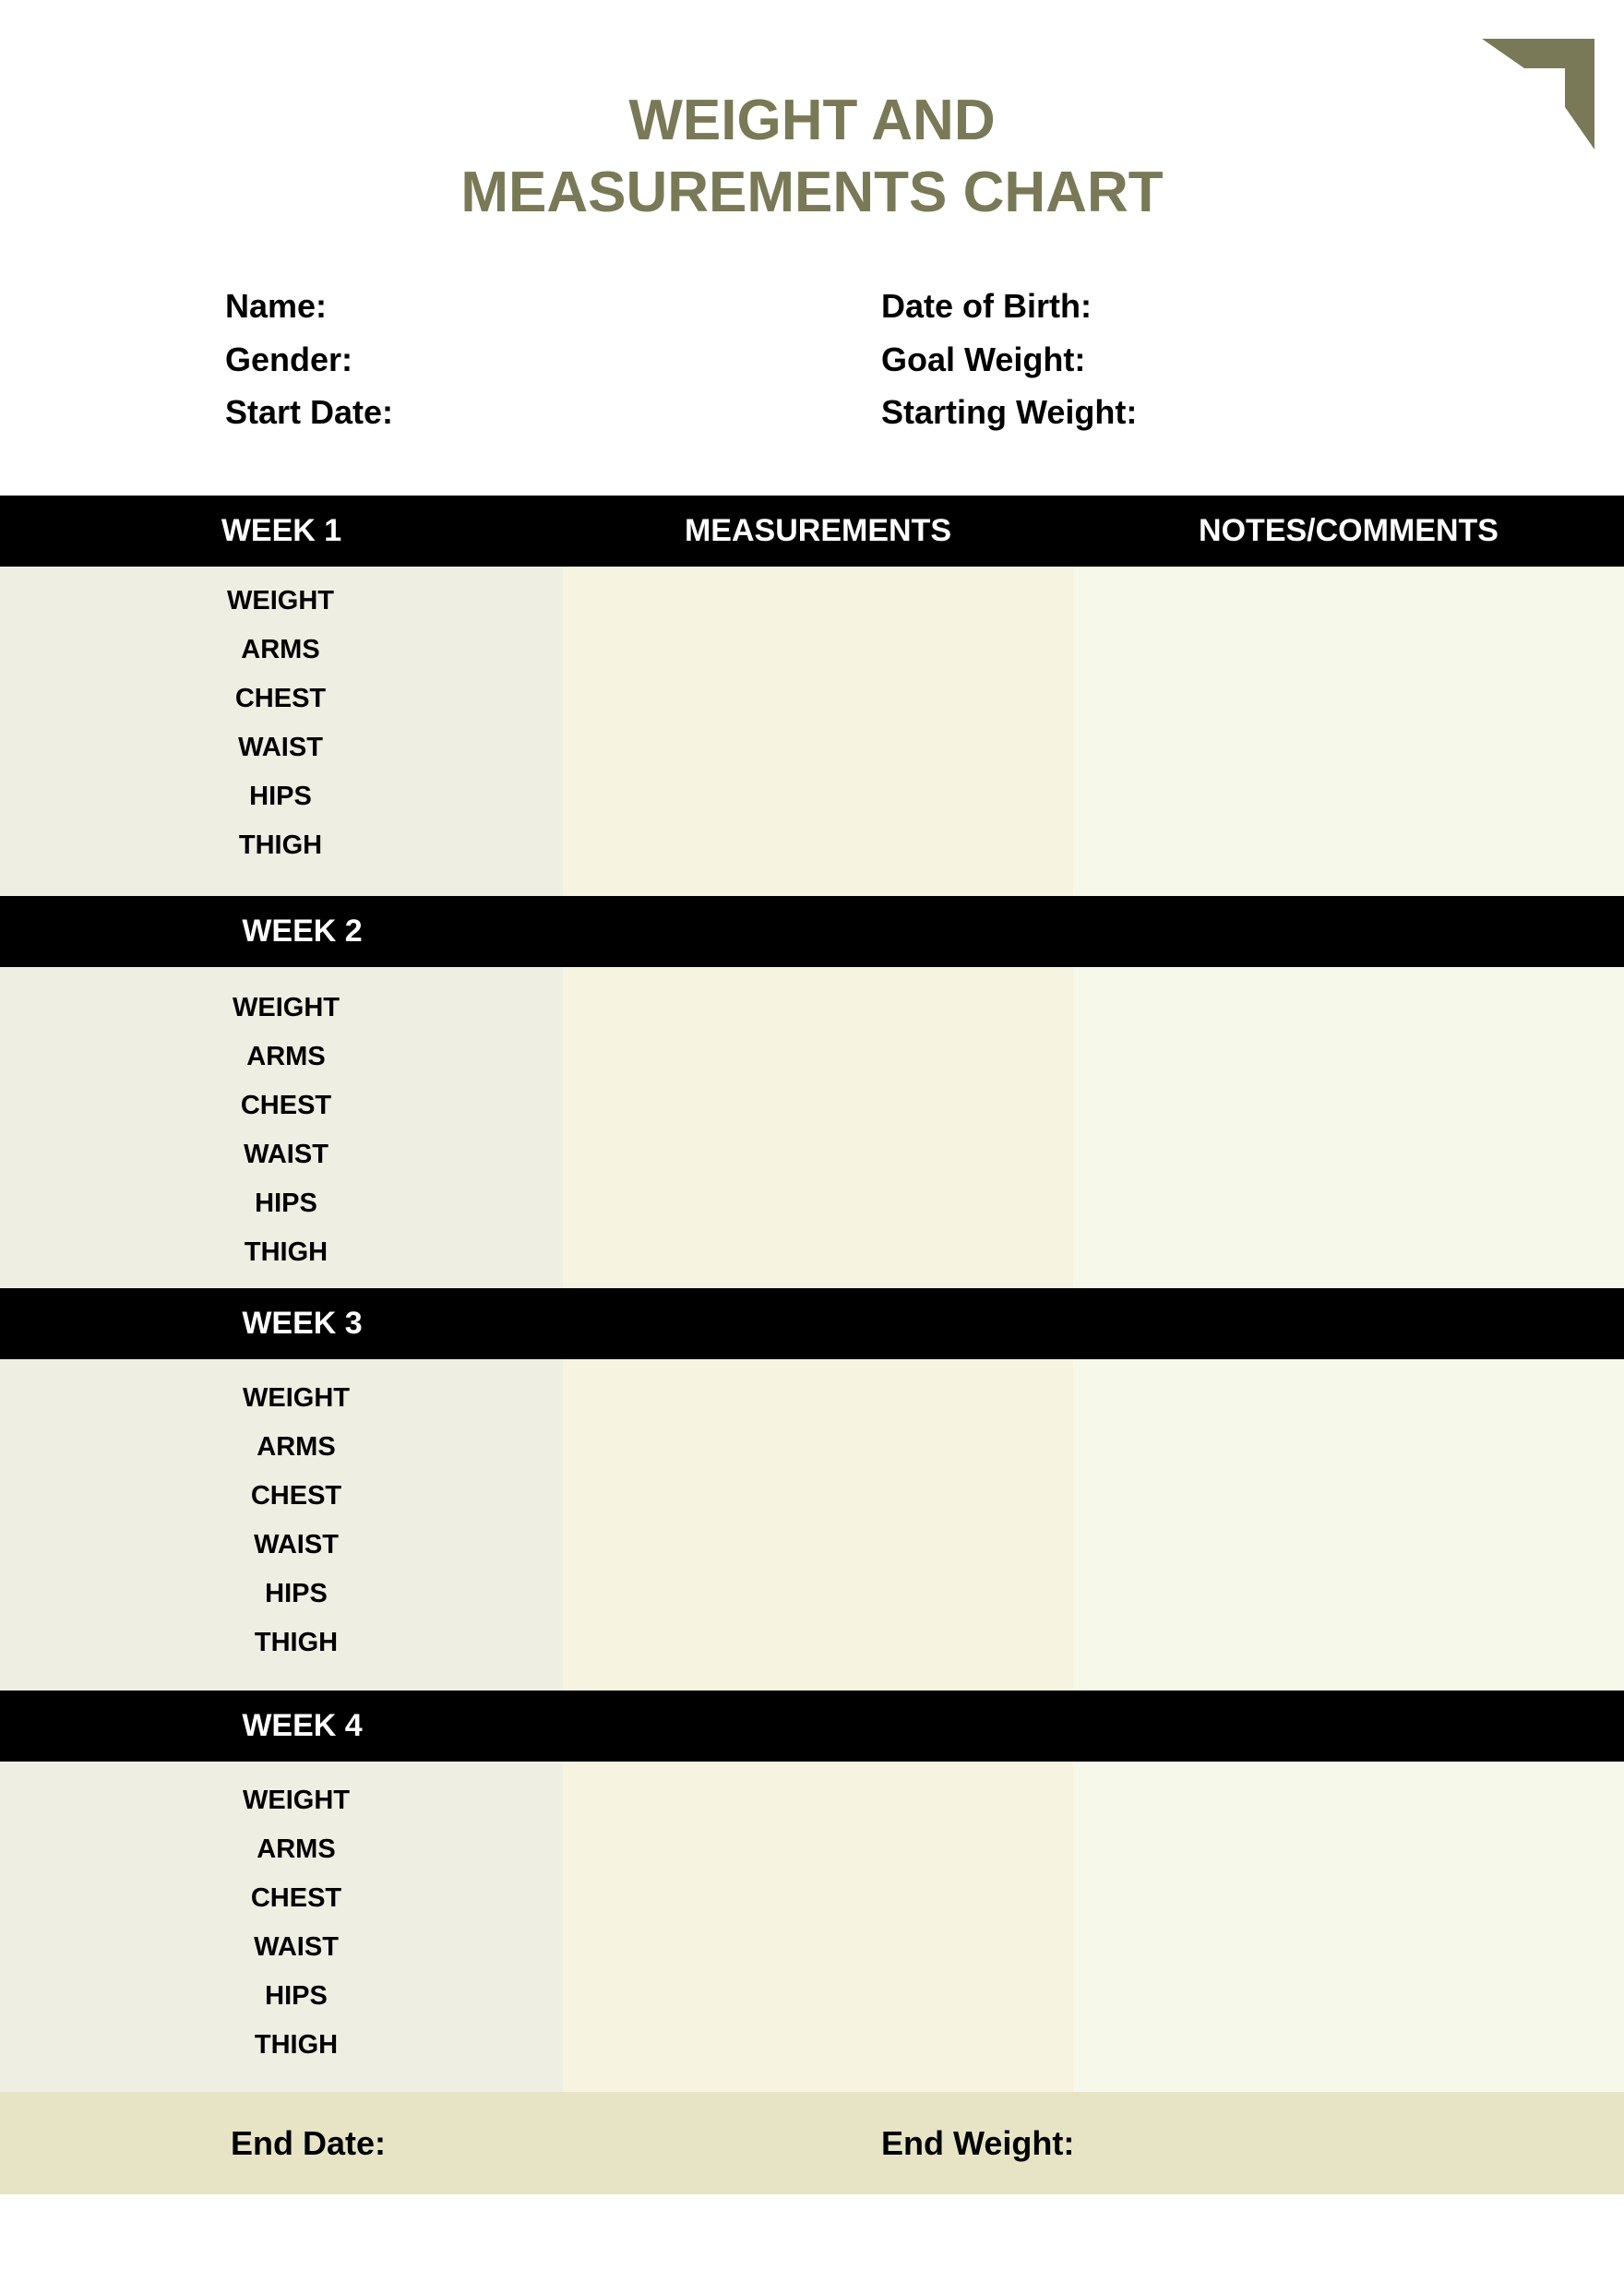  What do you see at coordinates (281, 530) in the screenshot?
I see `week-1-header: WEEK 1` at bounding box center [281, 530].